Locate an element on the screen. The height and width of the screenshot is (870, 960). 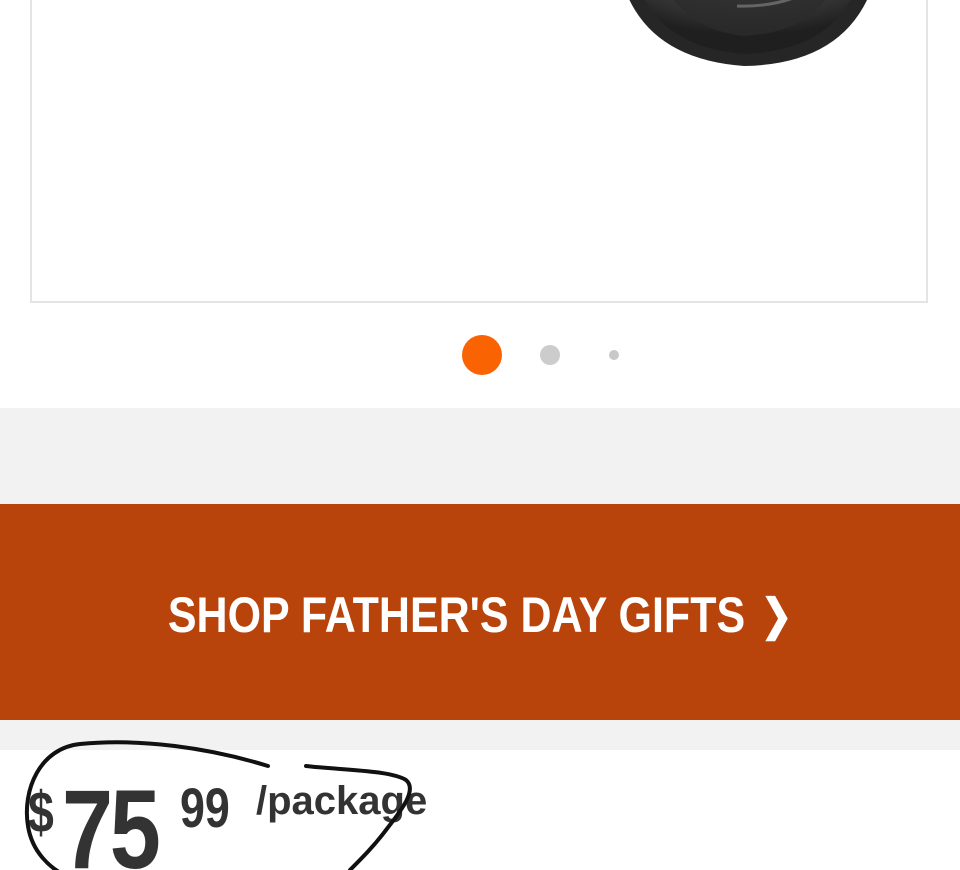
promo-link: SHOP FATHER'S DAY GIFTS ❯ is located at coordinates (480, 615).